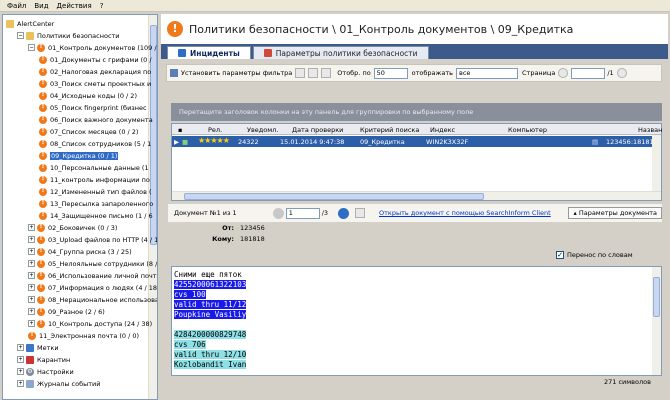 The width and height of the screenshot is (670, 400). What do you see at coordinates (93, 107) in the screenshot?
I see `tree-item: 05_Поиск fingerprint (бизнес` at bounding box center [93, 107].